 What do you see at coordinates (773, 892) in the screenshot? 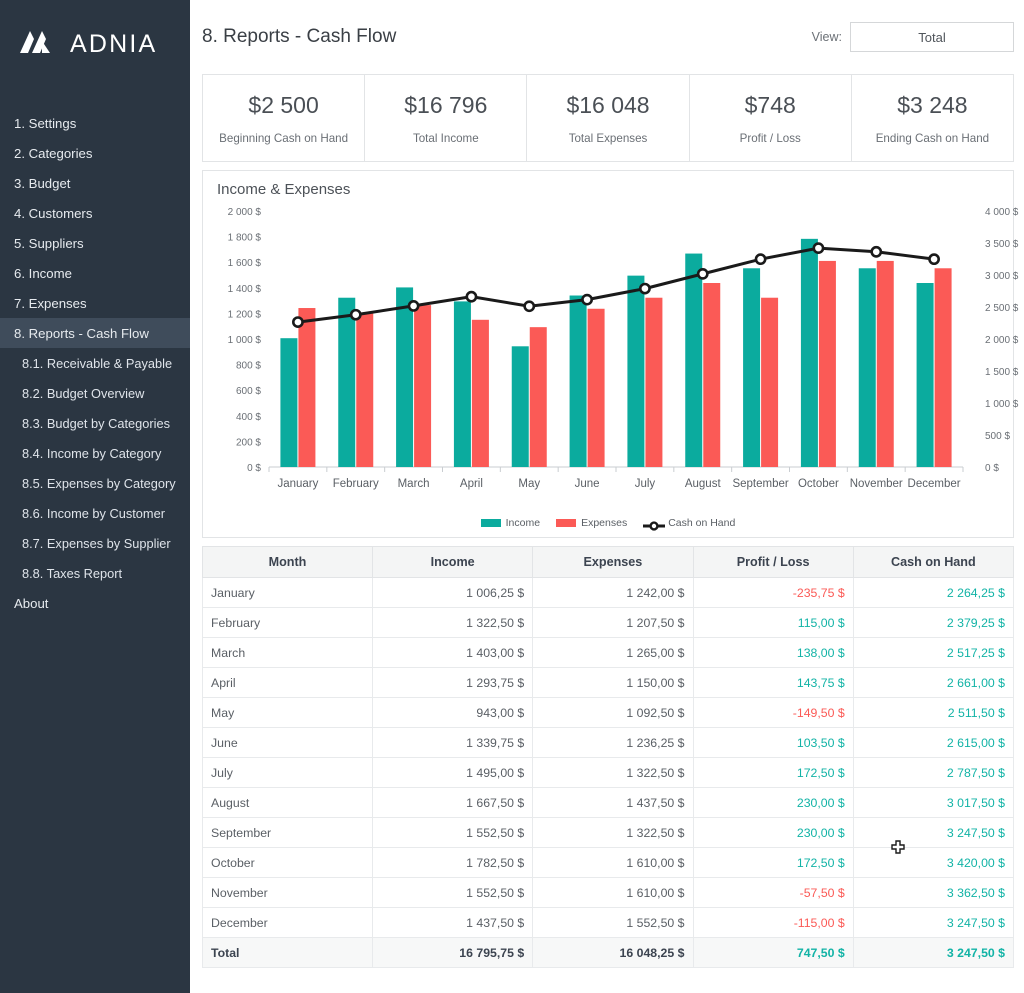
I see `cell-profit-loss: -57,50 $` at bounding box center [773, 892].